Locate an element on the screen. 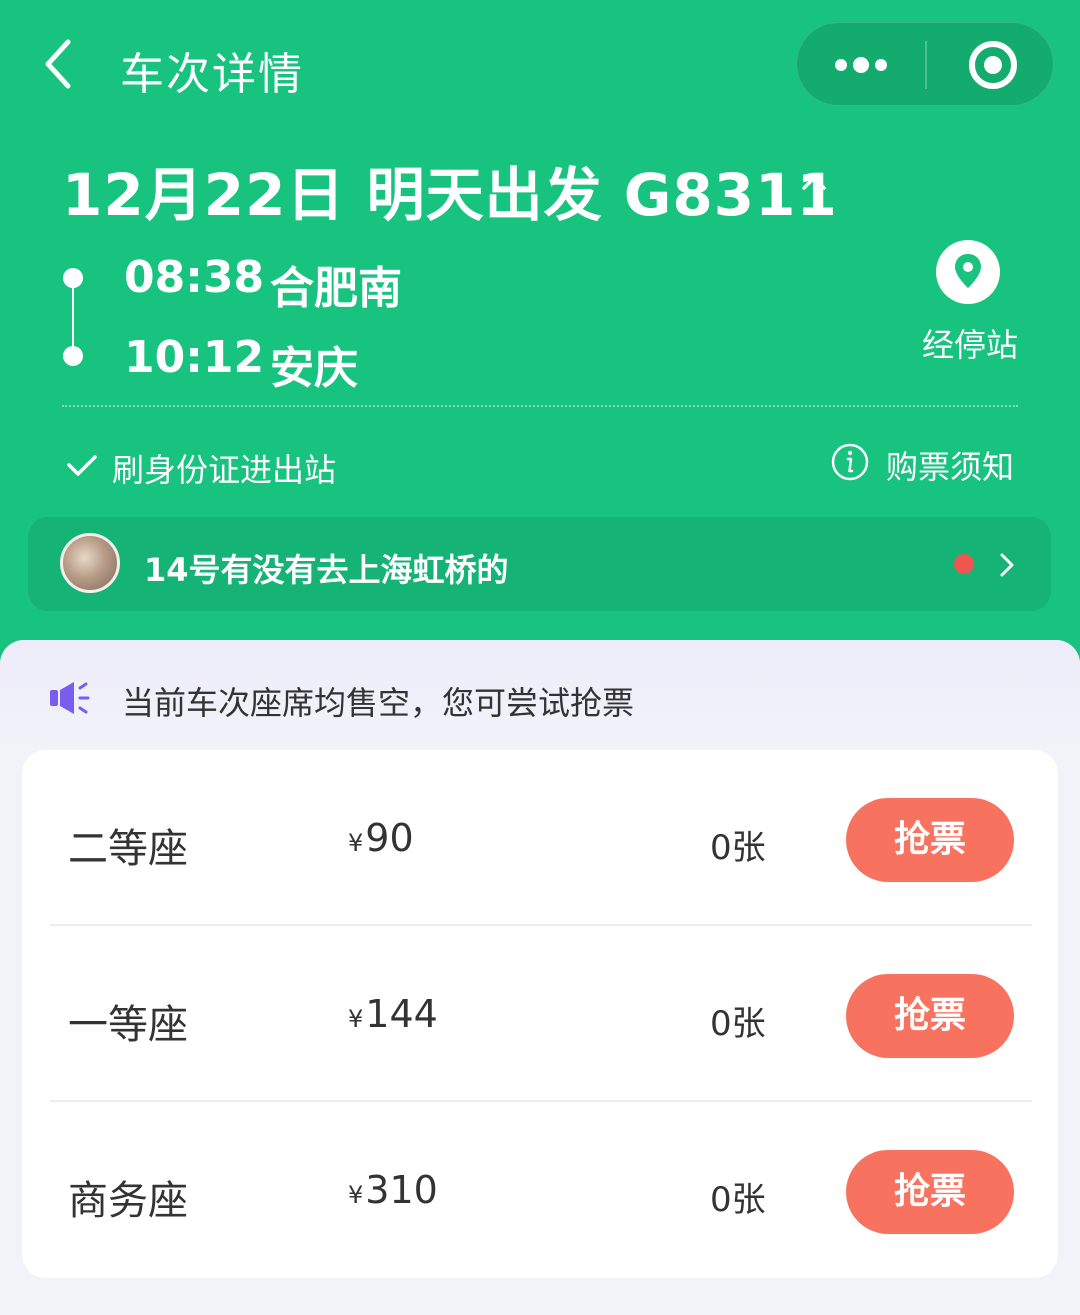  pin-circle is located at coordinates (968, 272).